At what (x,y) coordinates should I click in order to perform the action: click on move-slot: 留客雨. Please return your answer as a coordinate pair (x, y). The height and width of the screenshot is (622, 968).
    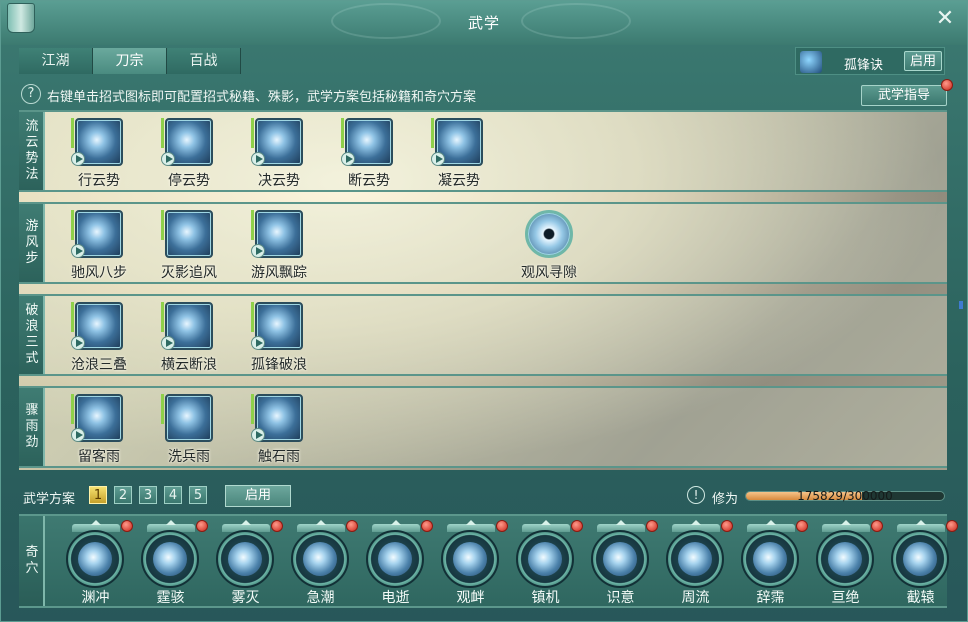
    Looking at the image, I should click on (99, 429).